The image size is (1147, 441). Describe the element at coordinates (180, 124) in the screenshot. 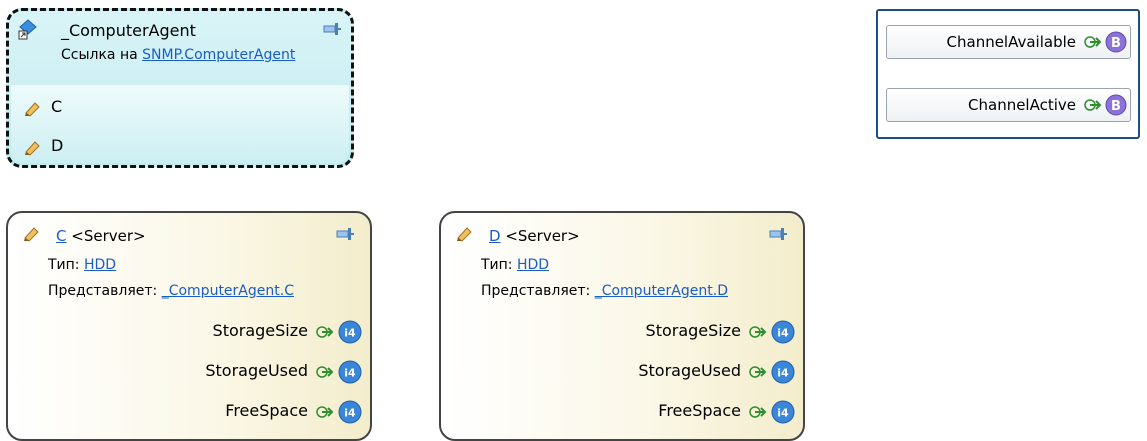

I see `agent-items: C D` at that location.